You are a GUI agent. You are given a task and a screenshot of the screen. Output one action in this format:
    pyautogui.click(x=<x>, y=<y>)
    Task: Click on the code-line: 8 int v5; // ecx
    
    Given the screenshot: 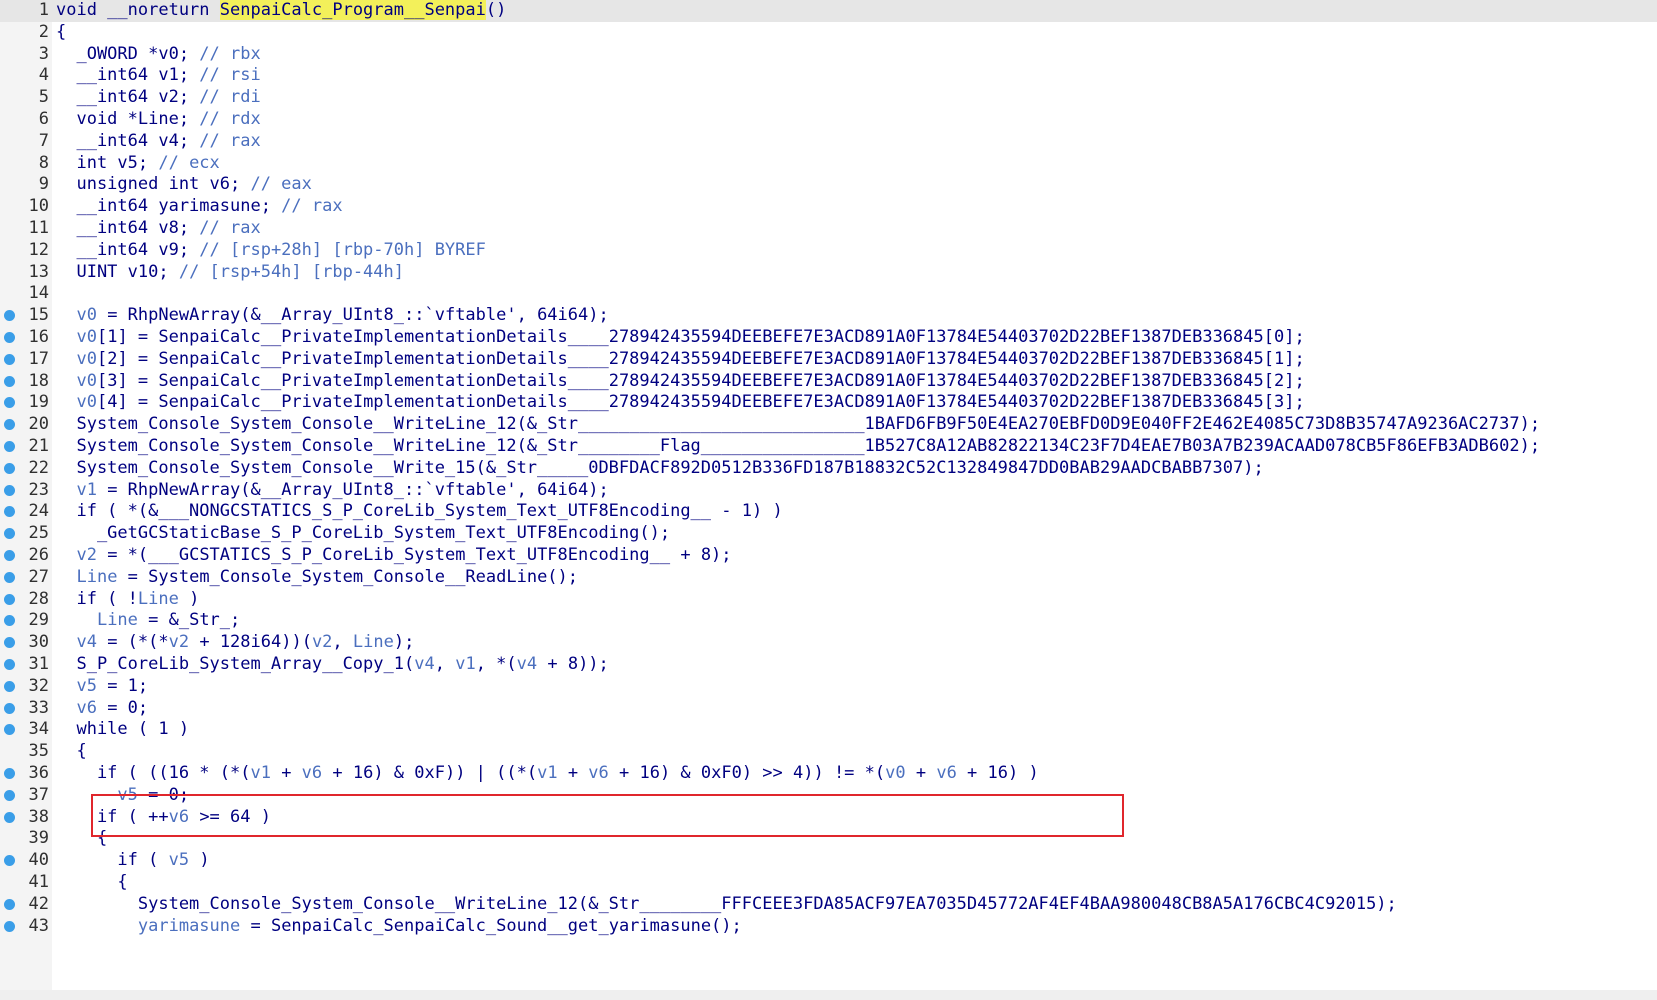 What is the action you would take?
    pyautogui.click(x=828, y=163)
    